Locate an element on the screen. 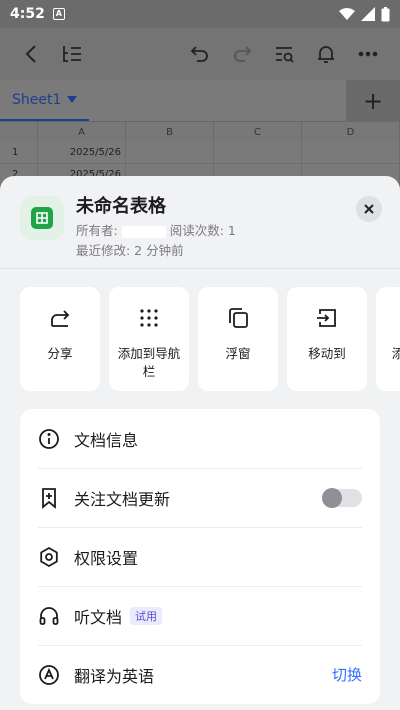 The height and width of the screenshot is (710, 400). share-icon is located at coordinates (60, 318).